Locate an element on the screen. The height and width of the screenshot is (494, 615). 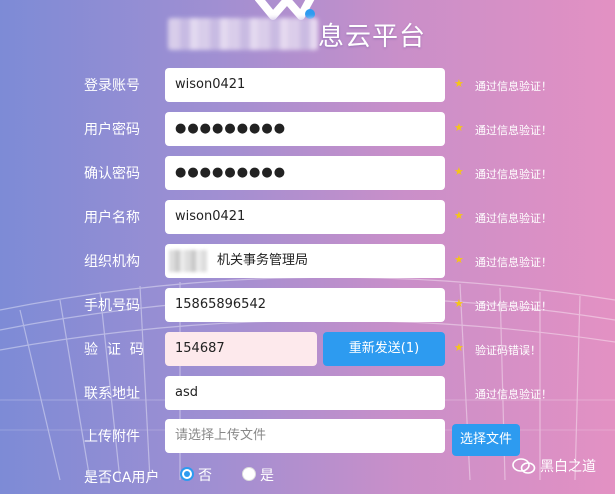
form-row-password: 用户密码 ●●●●●●●●● ★ 通过信息验证！ is located at coordinates (307, 129).